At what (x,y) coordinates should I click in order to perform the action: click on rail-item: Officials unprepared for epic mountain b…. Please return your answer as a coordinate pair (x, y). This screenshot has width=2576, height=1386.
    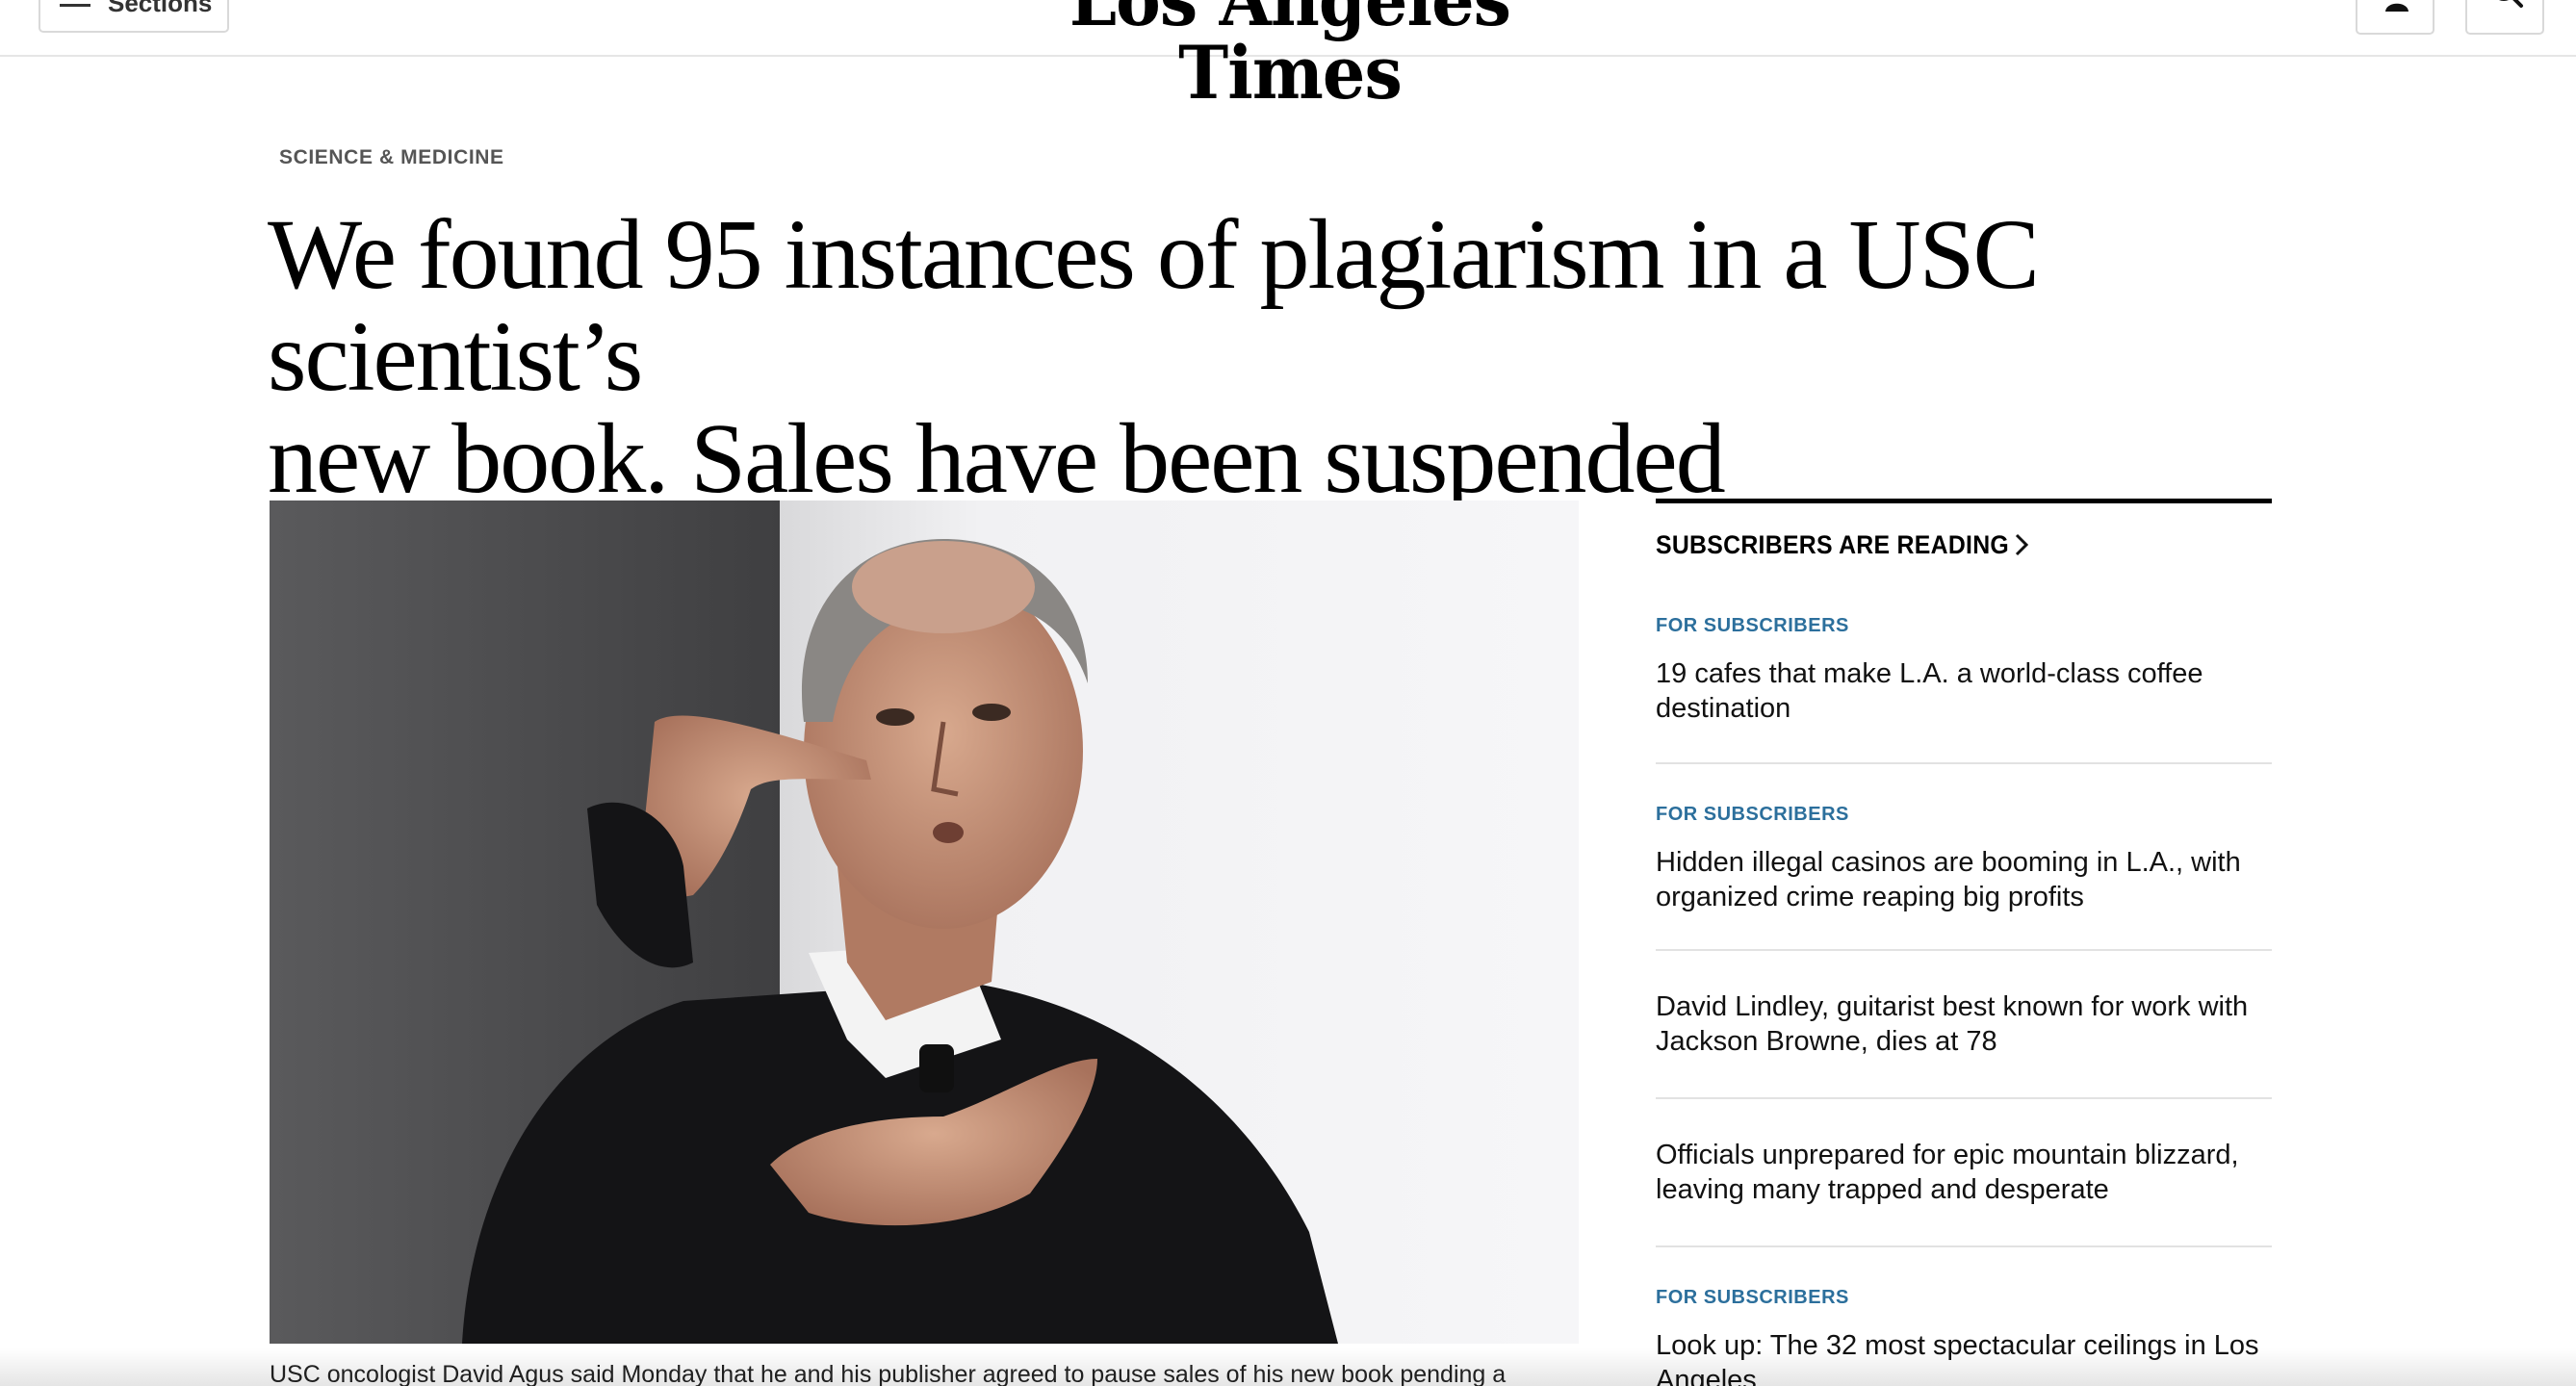
    Looking at the image, I should click on (1964, 1173).